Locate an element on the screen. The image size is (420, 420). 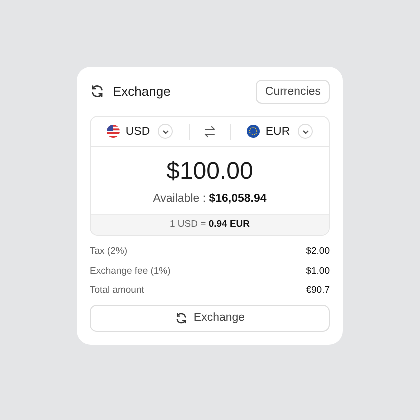
summary-value: $2.00 is located at coordinates (318, 252).